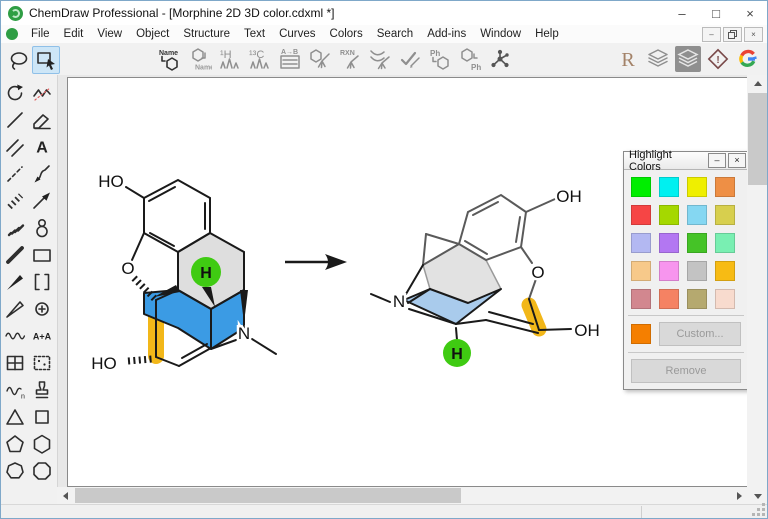 This screenshot has height=519, width=768. I want to click on minimize-button: –, so click(682, 13).